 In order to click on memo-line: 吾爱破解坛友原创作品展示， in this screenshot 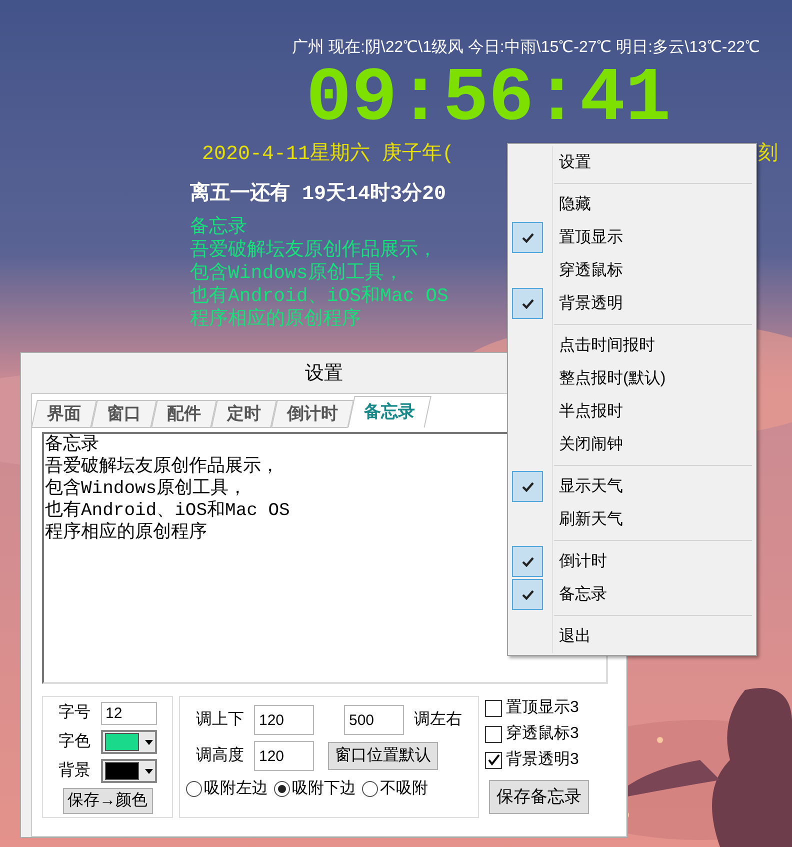, I will do `click(313, 250)`.